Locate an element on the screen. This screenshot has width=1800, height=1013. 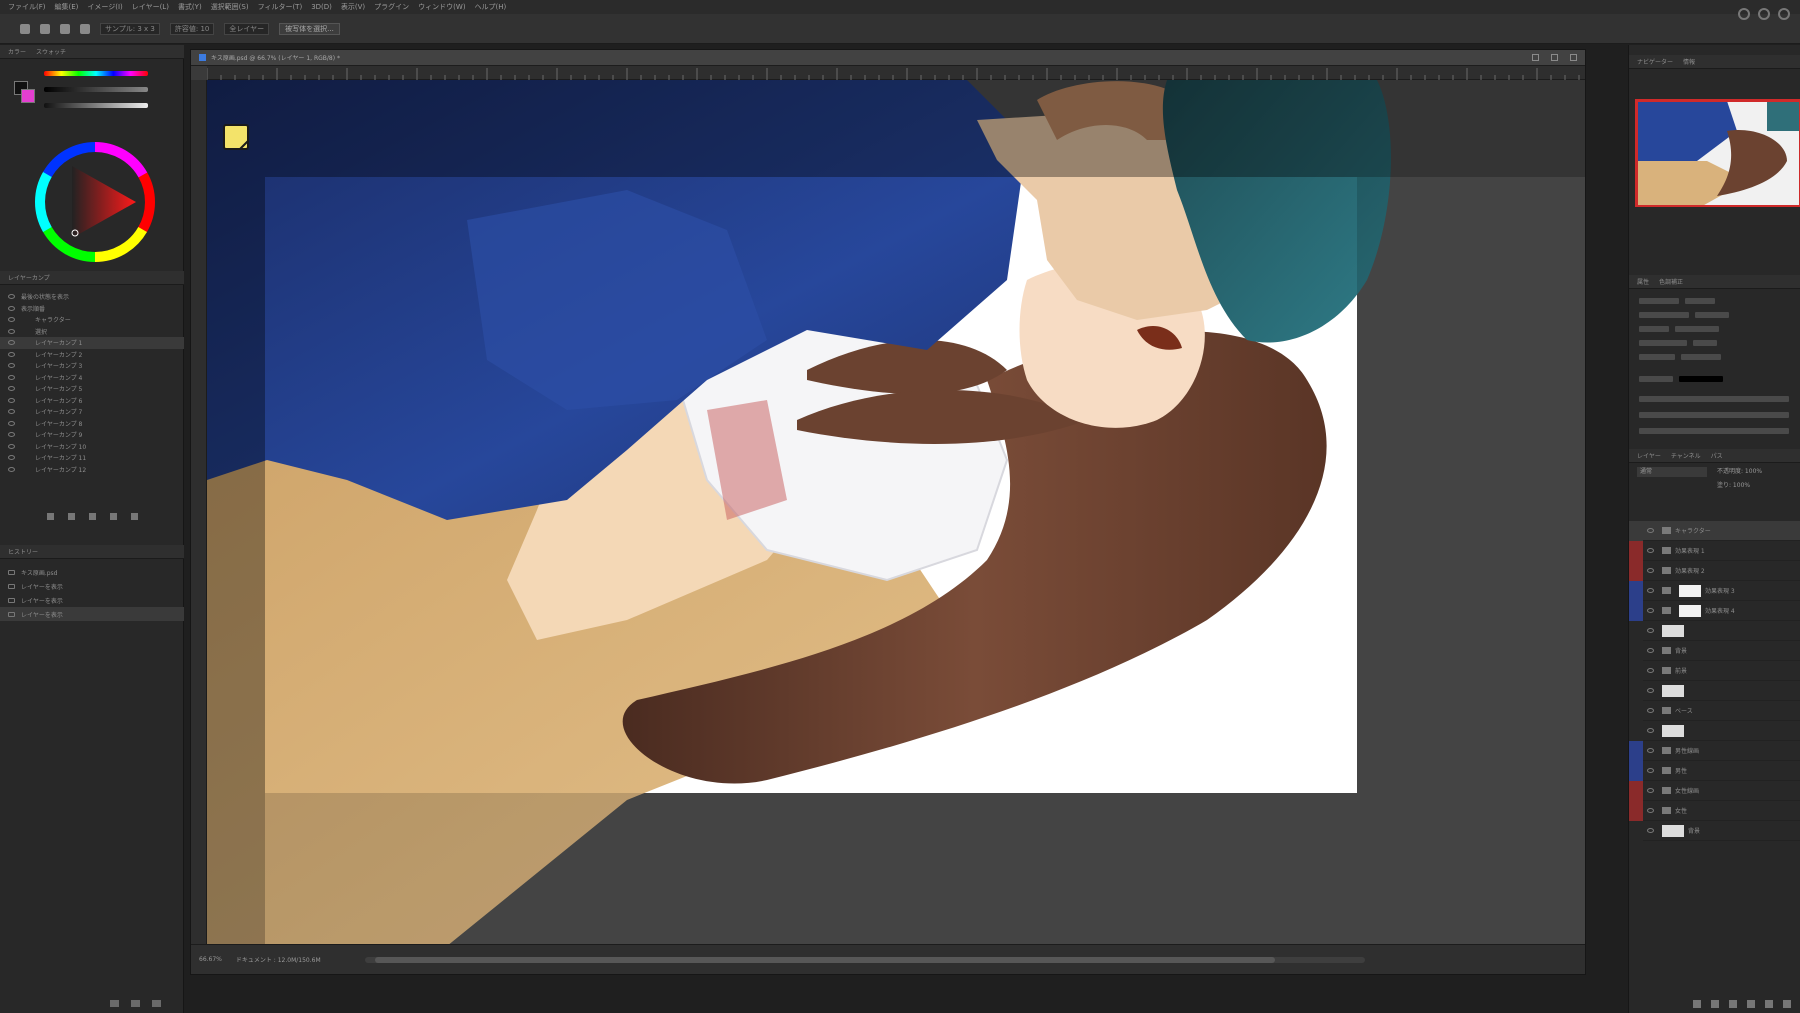
saturation-slider is located at coordinates (96, 89).